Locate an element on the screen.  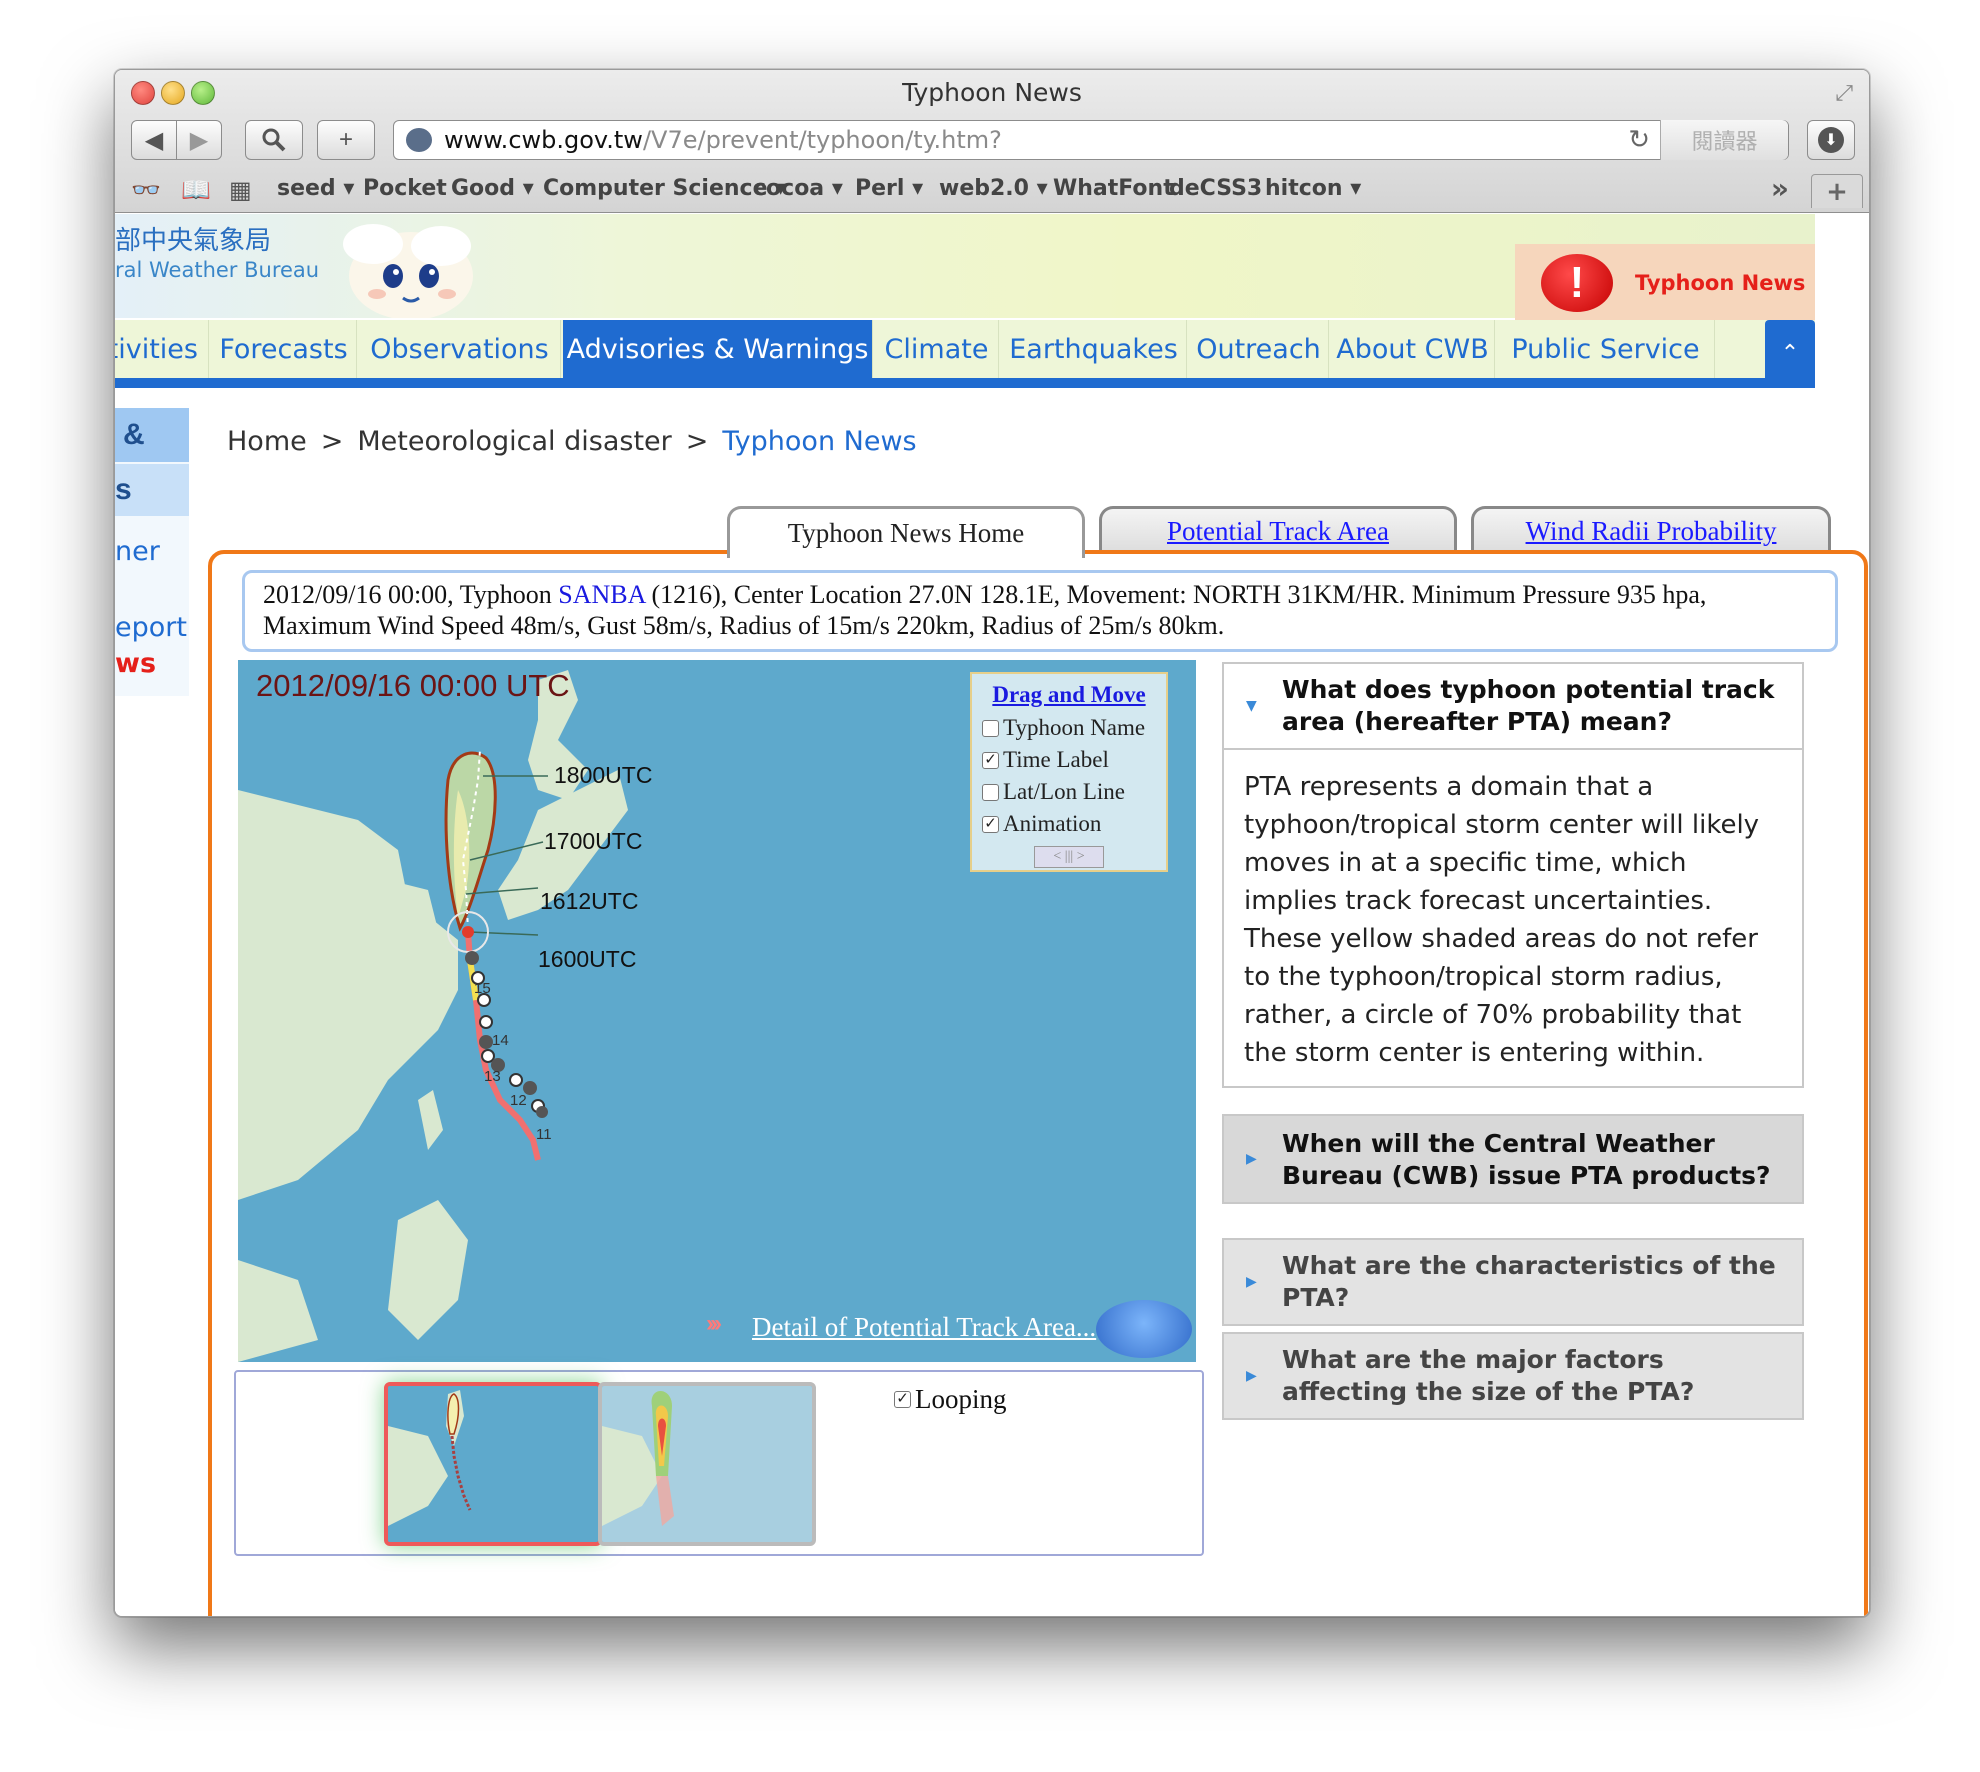
option-label: Time Label is located at coordinates (1056, 759).